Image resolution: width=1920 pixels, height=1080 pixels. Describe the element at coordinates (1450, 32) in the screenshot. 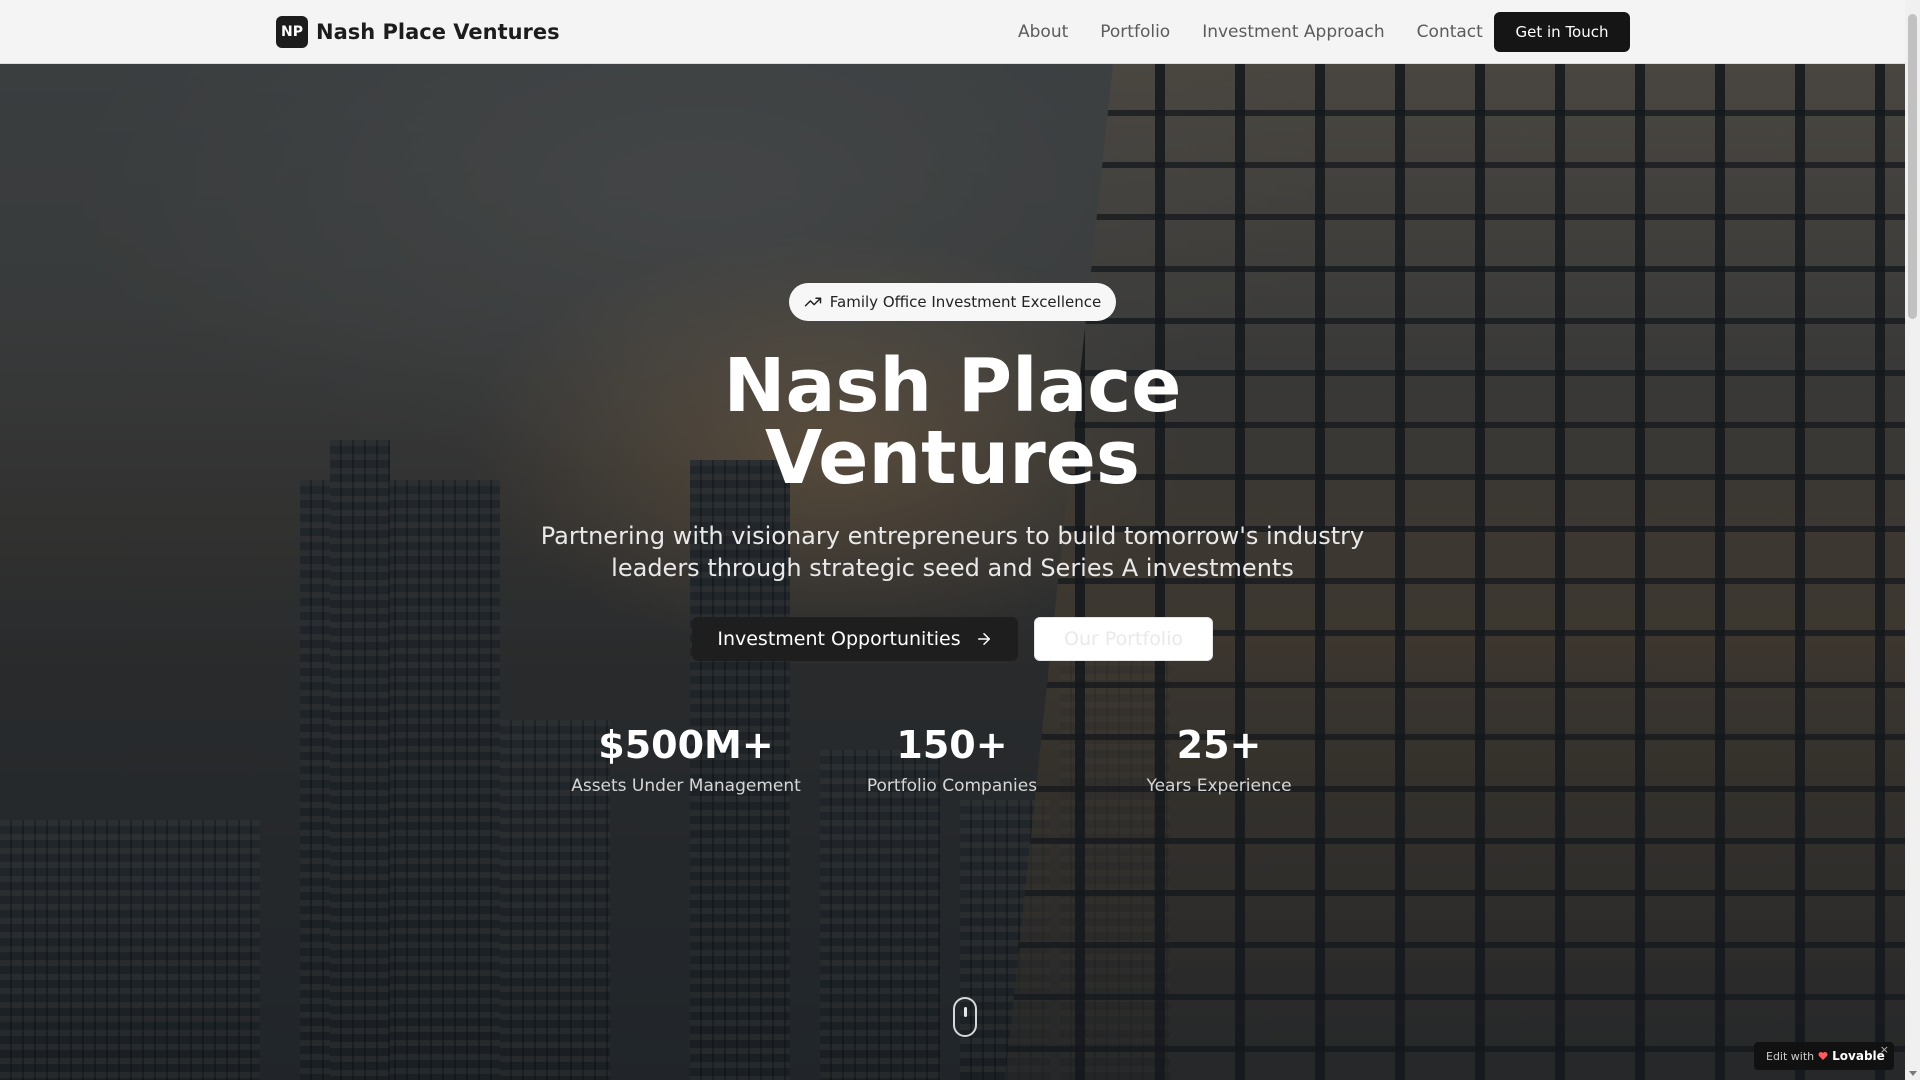

I see `nav-link-contact: Contact` at that location.